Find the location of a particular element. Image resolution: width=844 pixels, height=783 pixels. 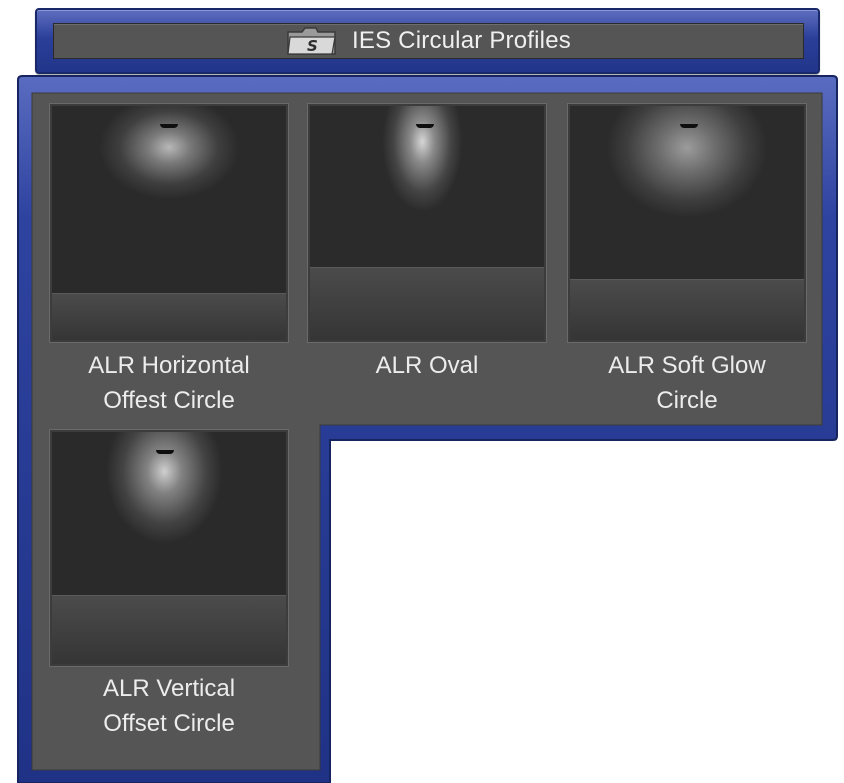

profile-label-line: ALR Vertical is located at coordinates (169, 688).